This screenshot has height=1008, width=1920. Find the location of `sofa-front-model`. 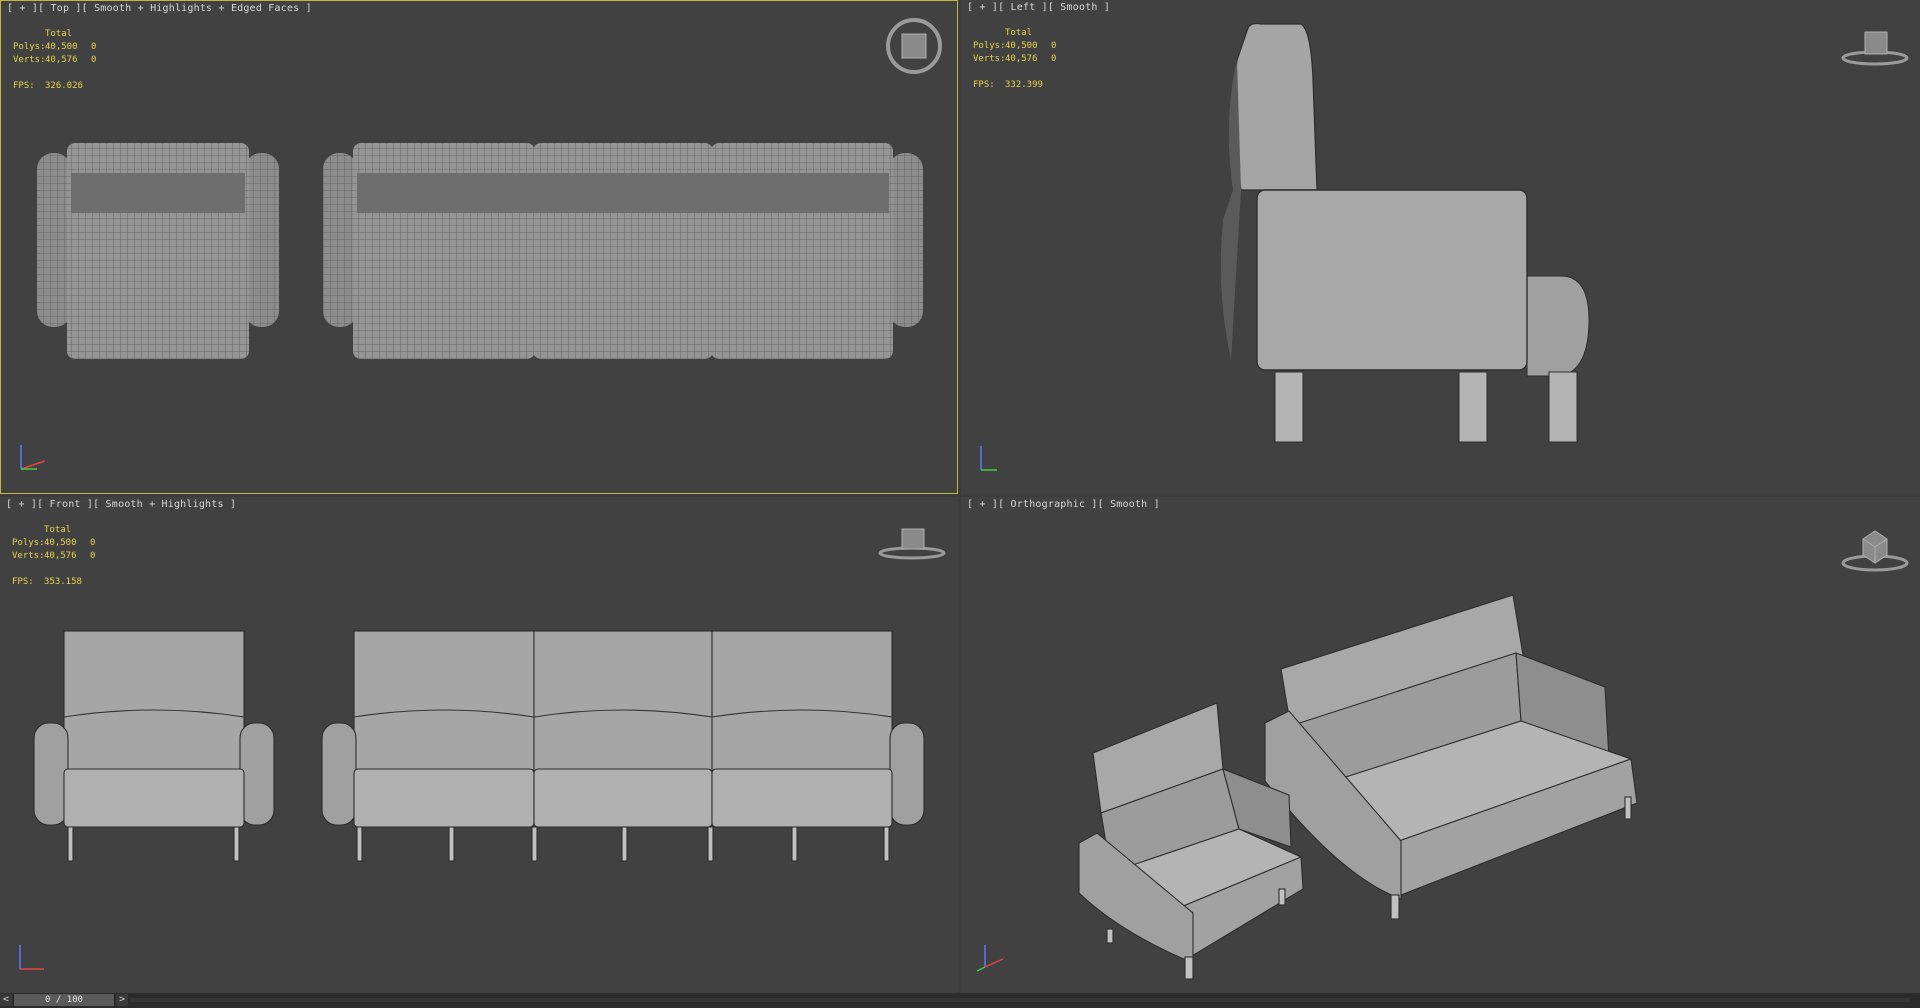

sofa-front-model is located at coordinates (623, 746).